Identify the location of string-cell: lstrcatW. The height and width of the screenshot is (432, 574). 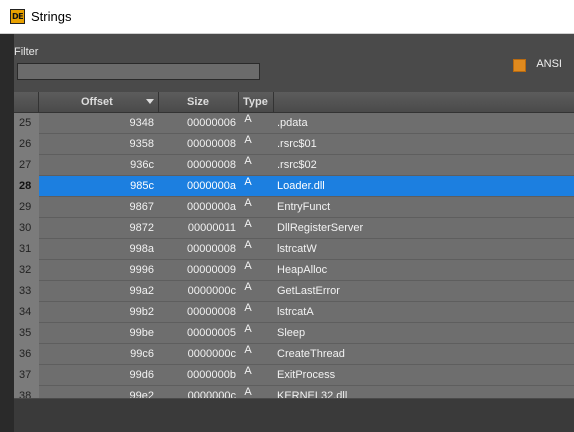
(297, 249).